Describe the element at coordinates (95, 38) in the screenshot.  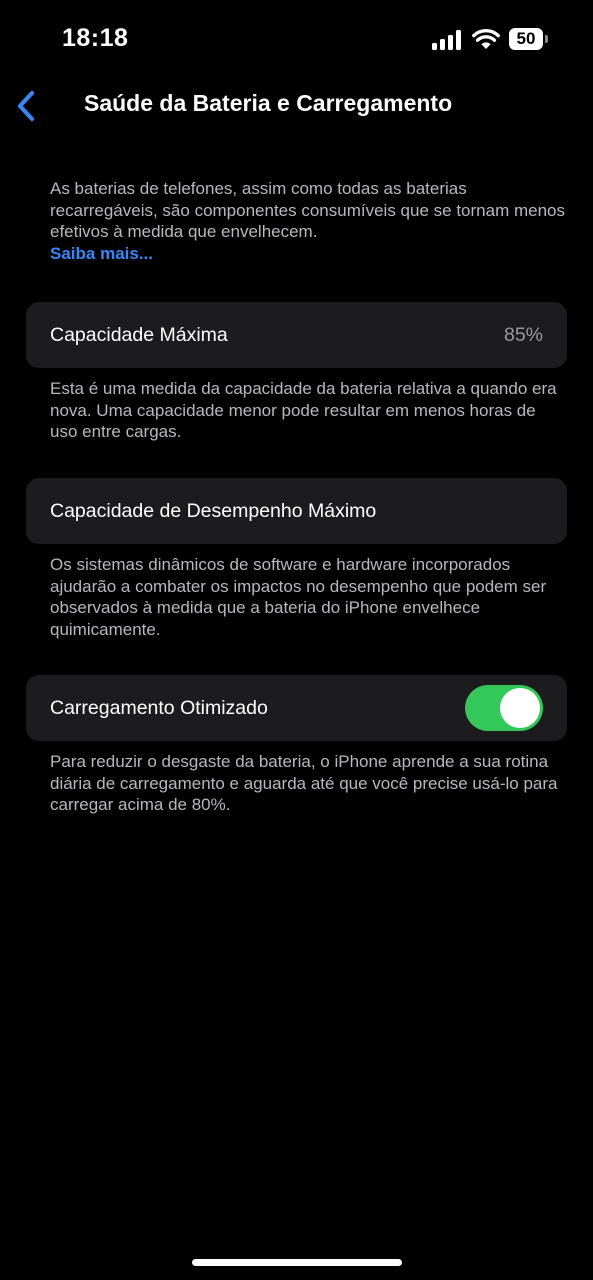
I see `status-time: 18:18` at that location.